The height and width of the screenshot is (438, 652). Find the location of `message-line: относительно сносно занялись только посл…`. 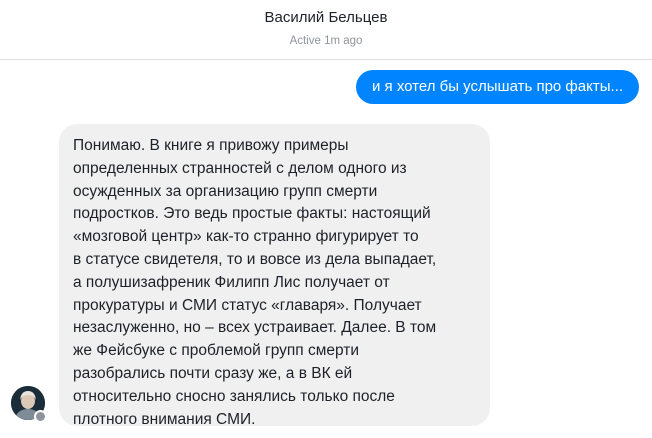

message-line: относительно сносно занялись только посл… is located at coordinates (234, 396).